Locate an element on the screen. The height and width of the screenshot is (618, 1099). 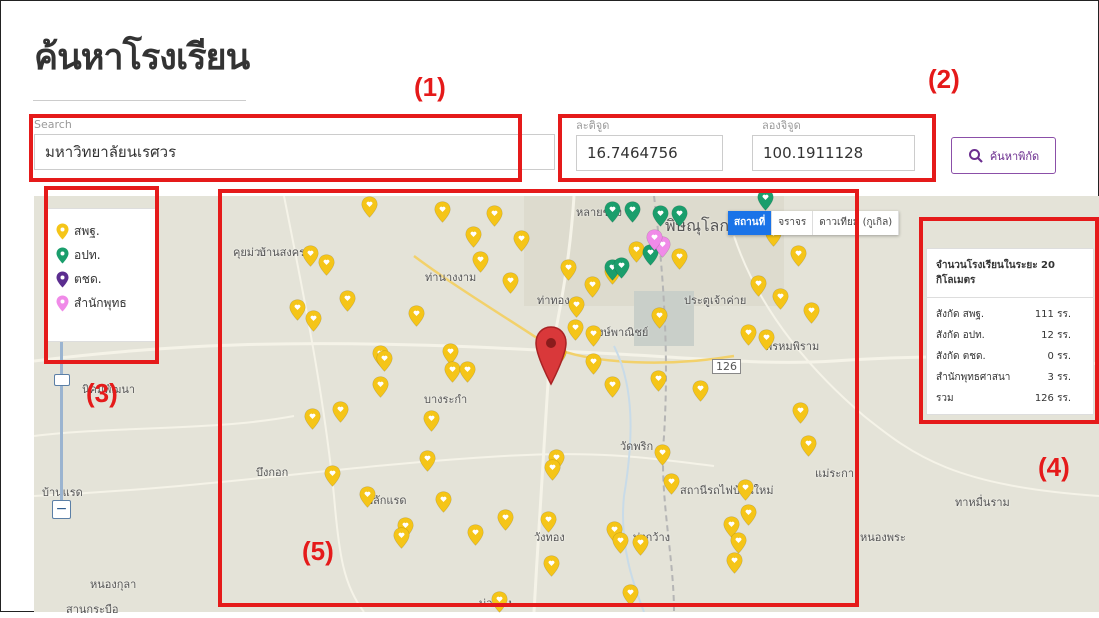
annotation-label-3: (3) is located at coordinates (102, 393).